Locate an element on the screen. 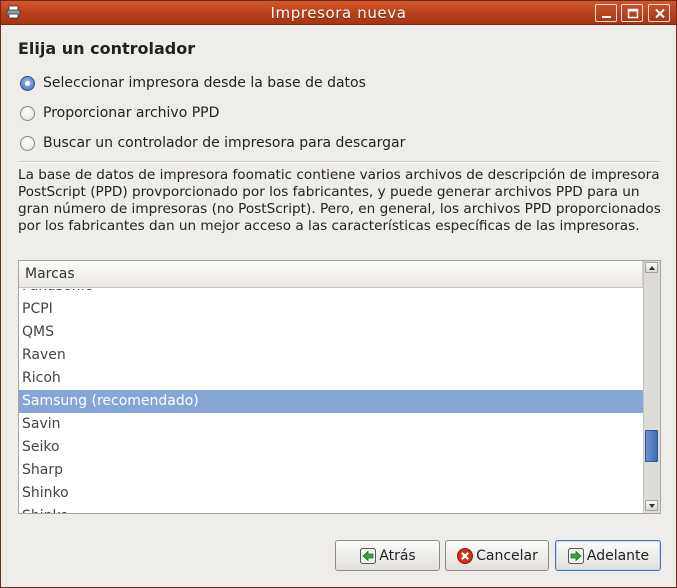 Image resolution: width=677 pixels, height=588 pixels. close-icon is located at coordinates (660, 13).